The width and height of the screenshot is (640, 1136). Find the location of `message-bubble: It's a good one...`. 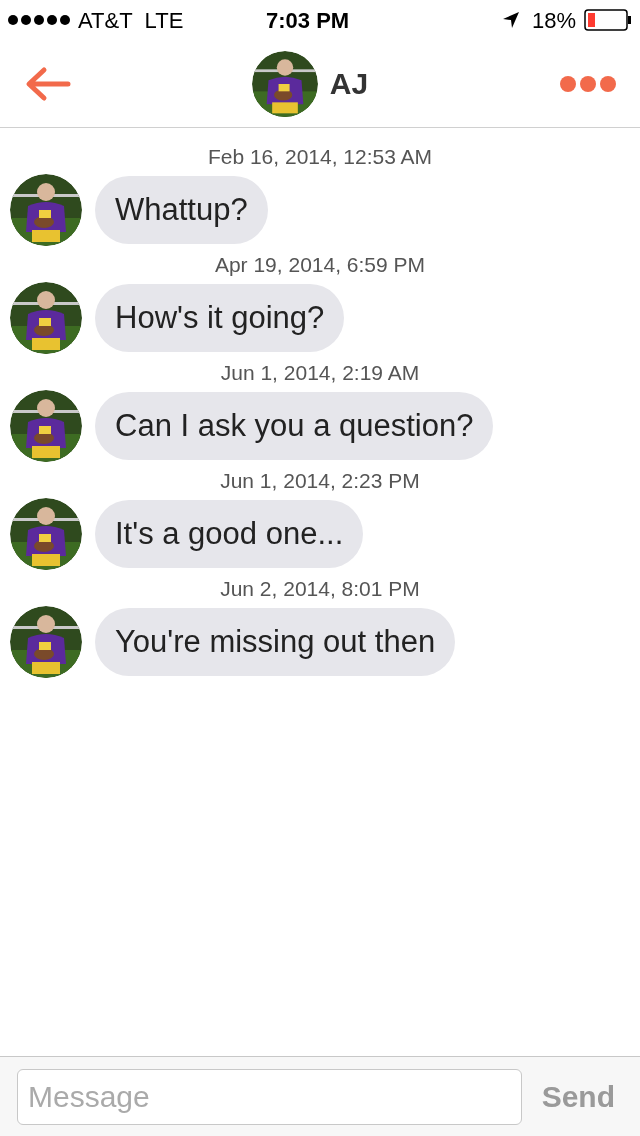

message-bubble: It's a good one... is located at coordinates (229, 534).